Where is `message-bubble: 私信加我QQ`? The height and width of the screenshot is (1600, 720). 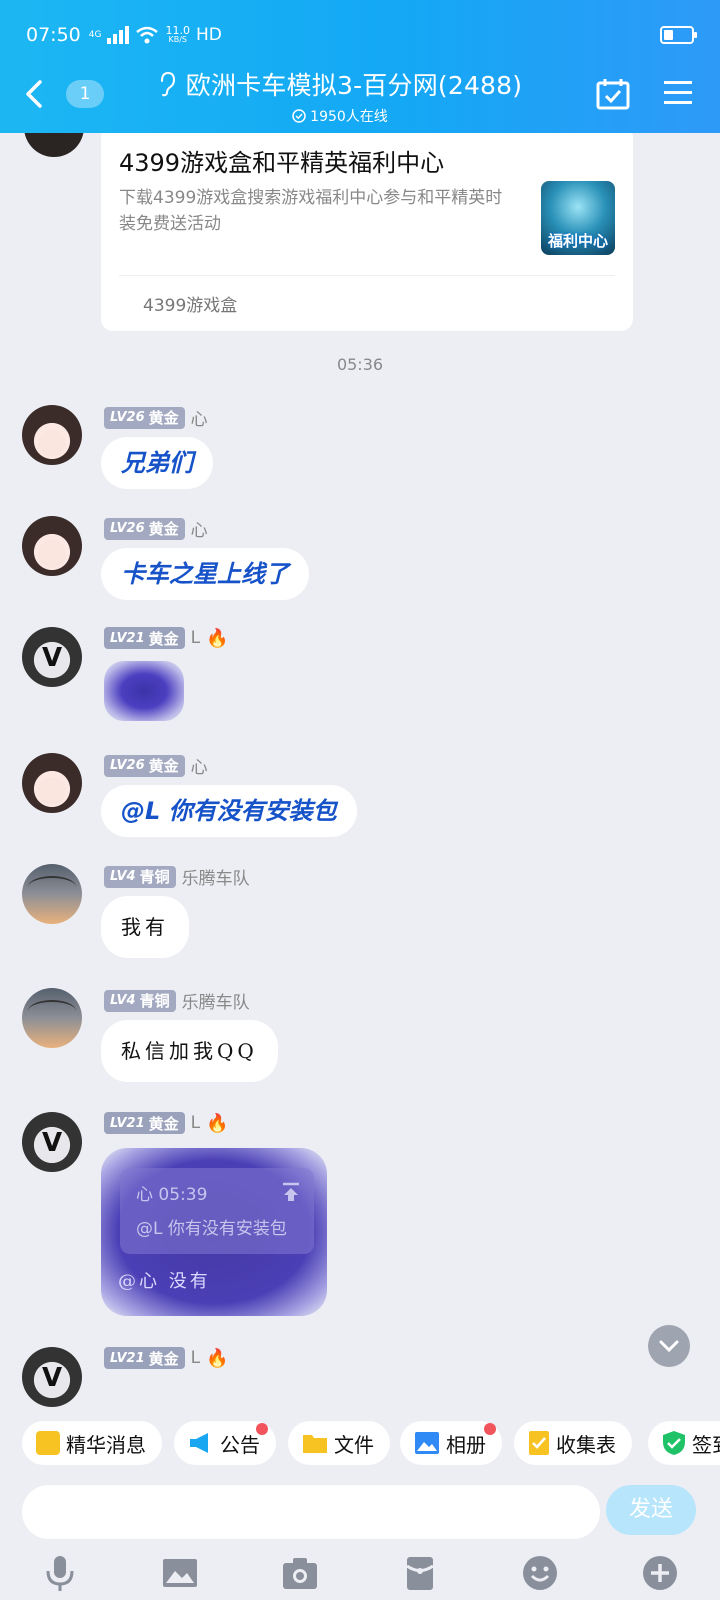
message-bubble: 私信加我QQ is located at coordinates (189, 1051).